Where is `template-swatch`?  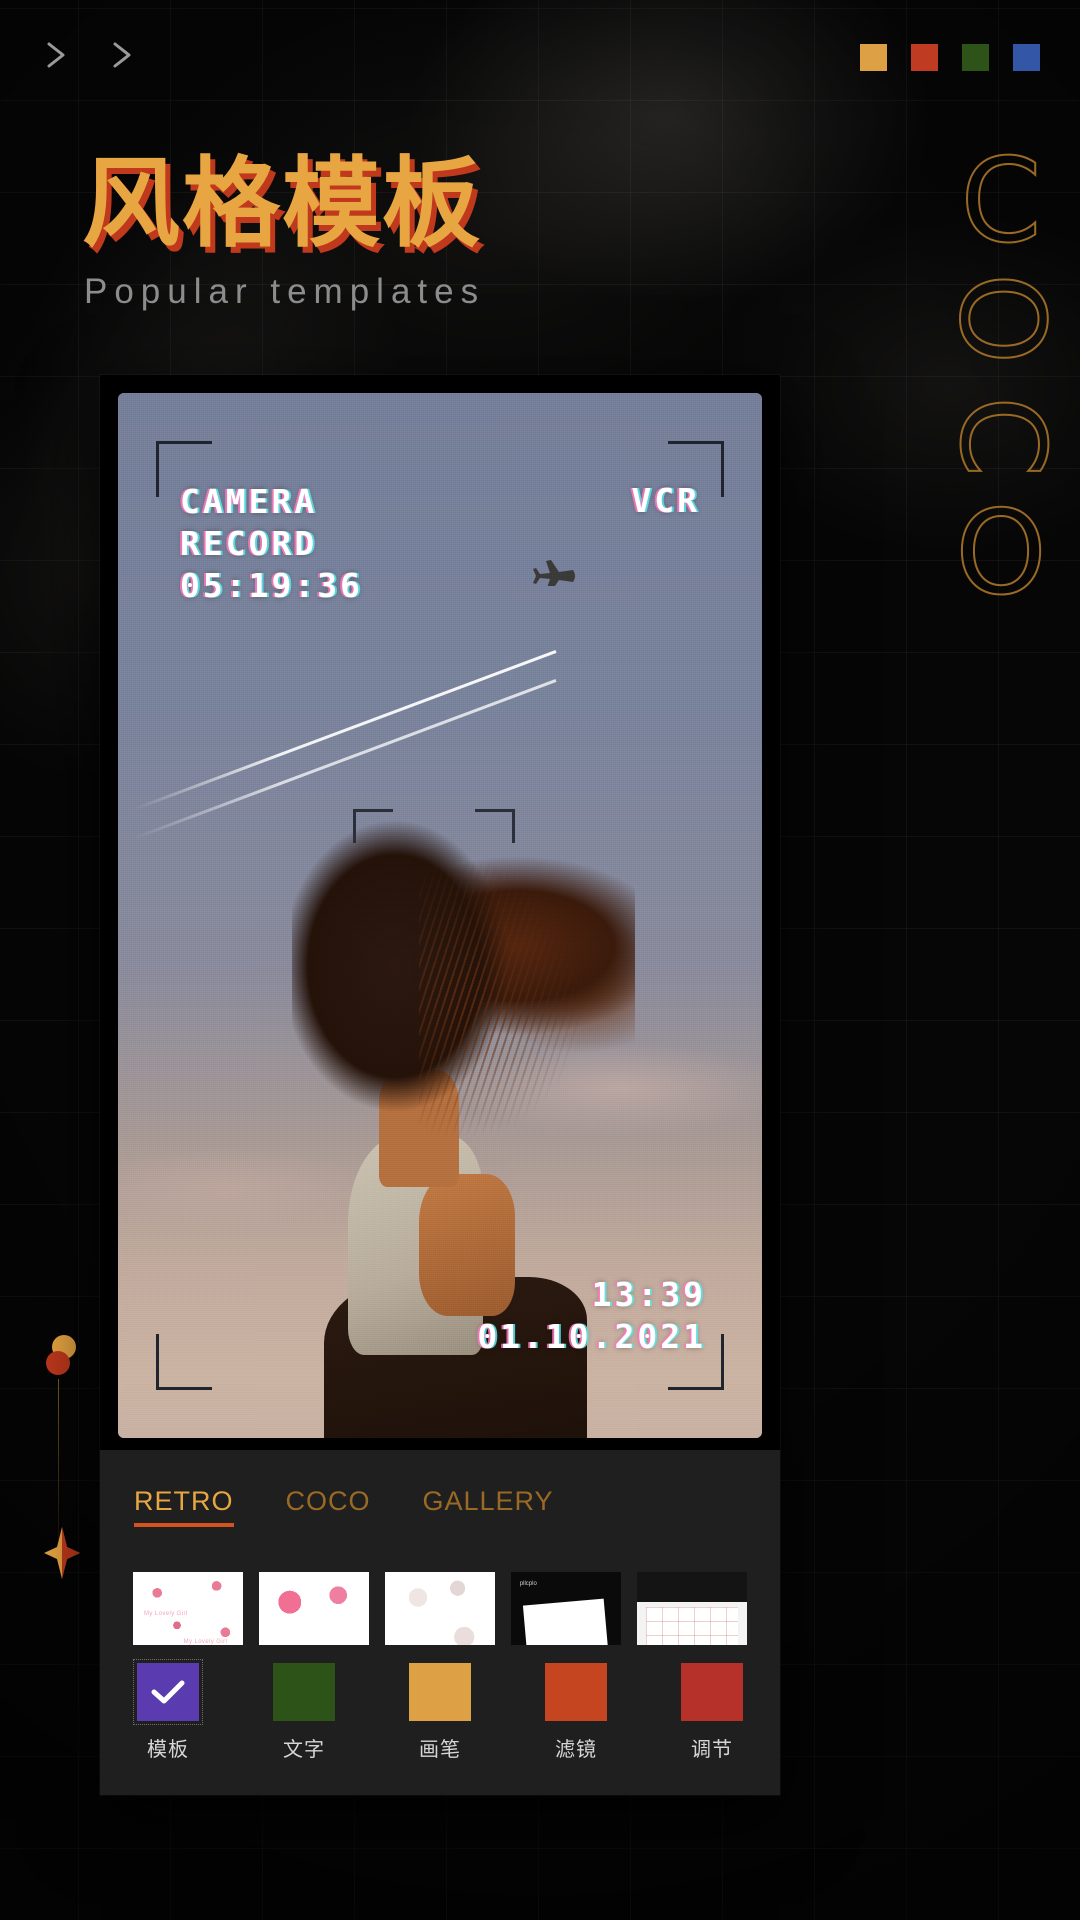
template-swatch is located at coordinates (168, 1692).